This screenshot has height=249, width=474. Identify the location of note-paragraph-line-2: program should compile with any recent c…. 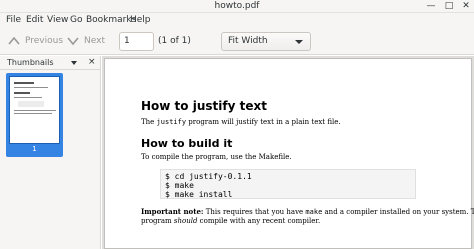
(230, 221).